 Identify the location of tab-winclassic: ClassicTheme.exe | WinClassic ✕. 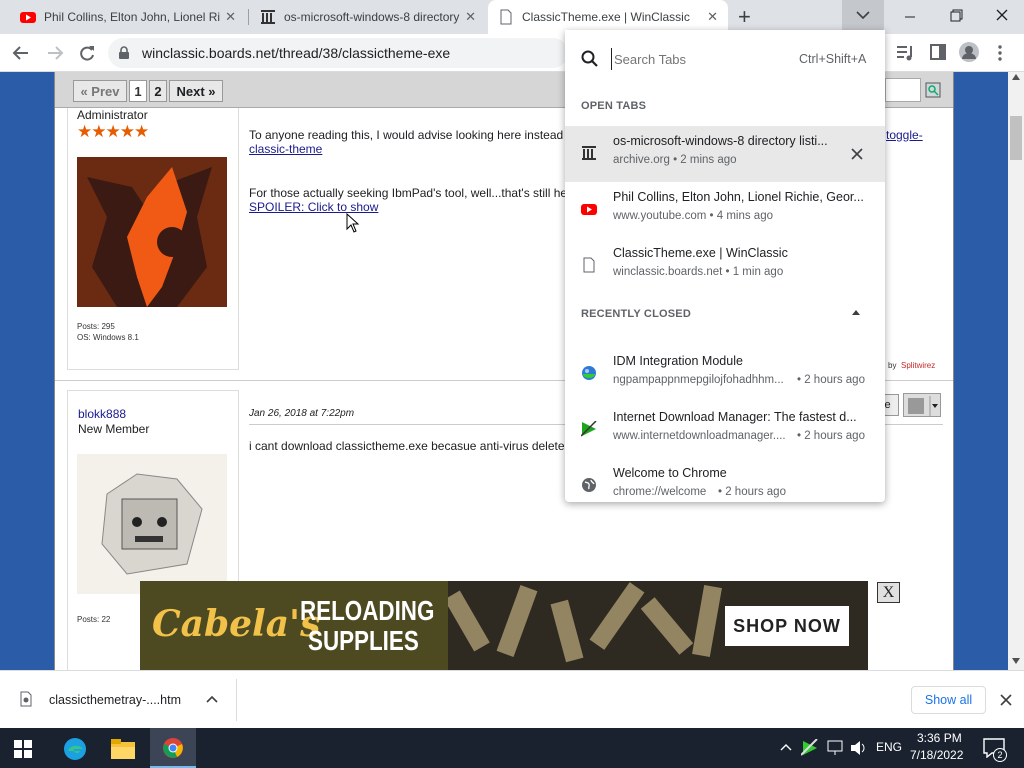
(608, 17).